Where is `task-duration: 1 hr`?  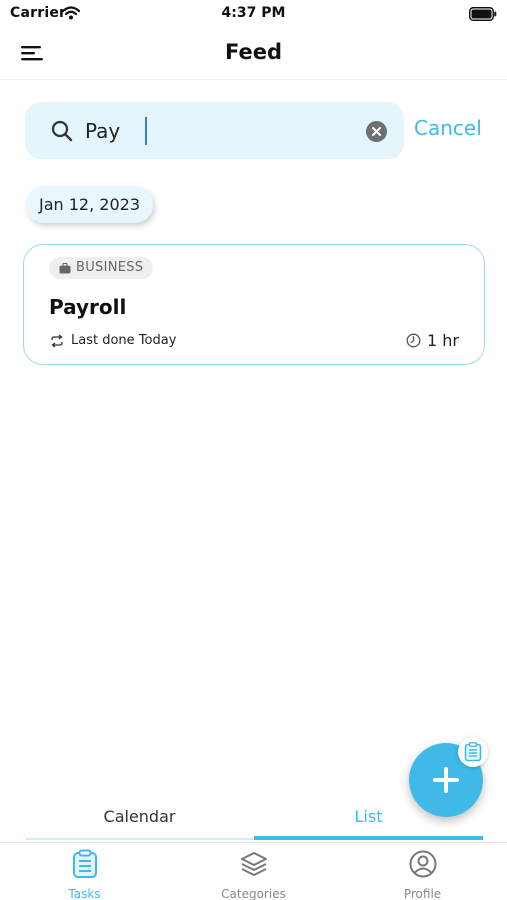 task-duration: 1 hr is located at coordinates (432, 340).